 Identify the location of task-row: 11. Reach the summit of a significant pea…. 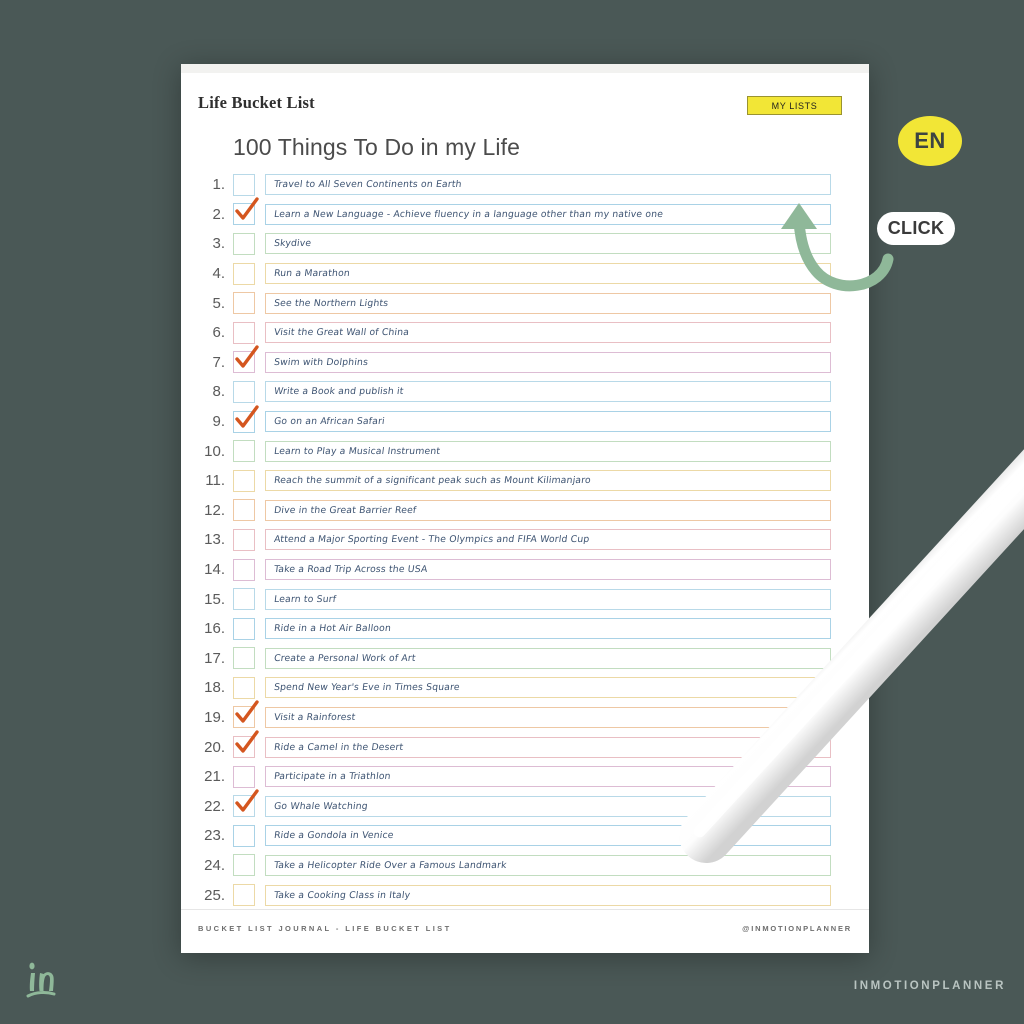
(525, 481).